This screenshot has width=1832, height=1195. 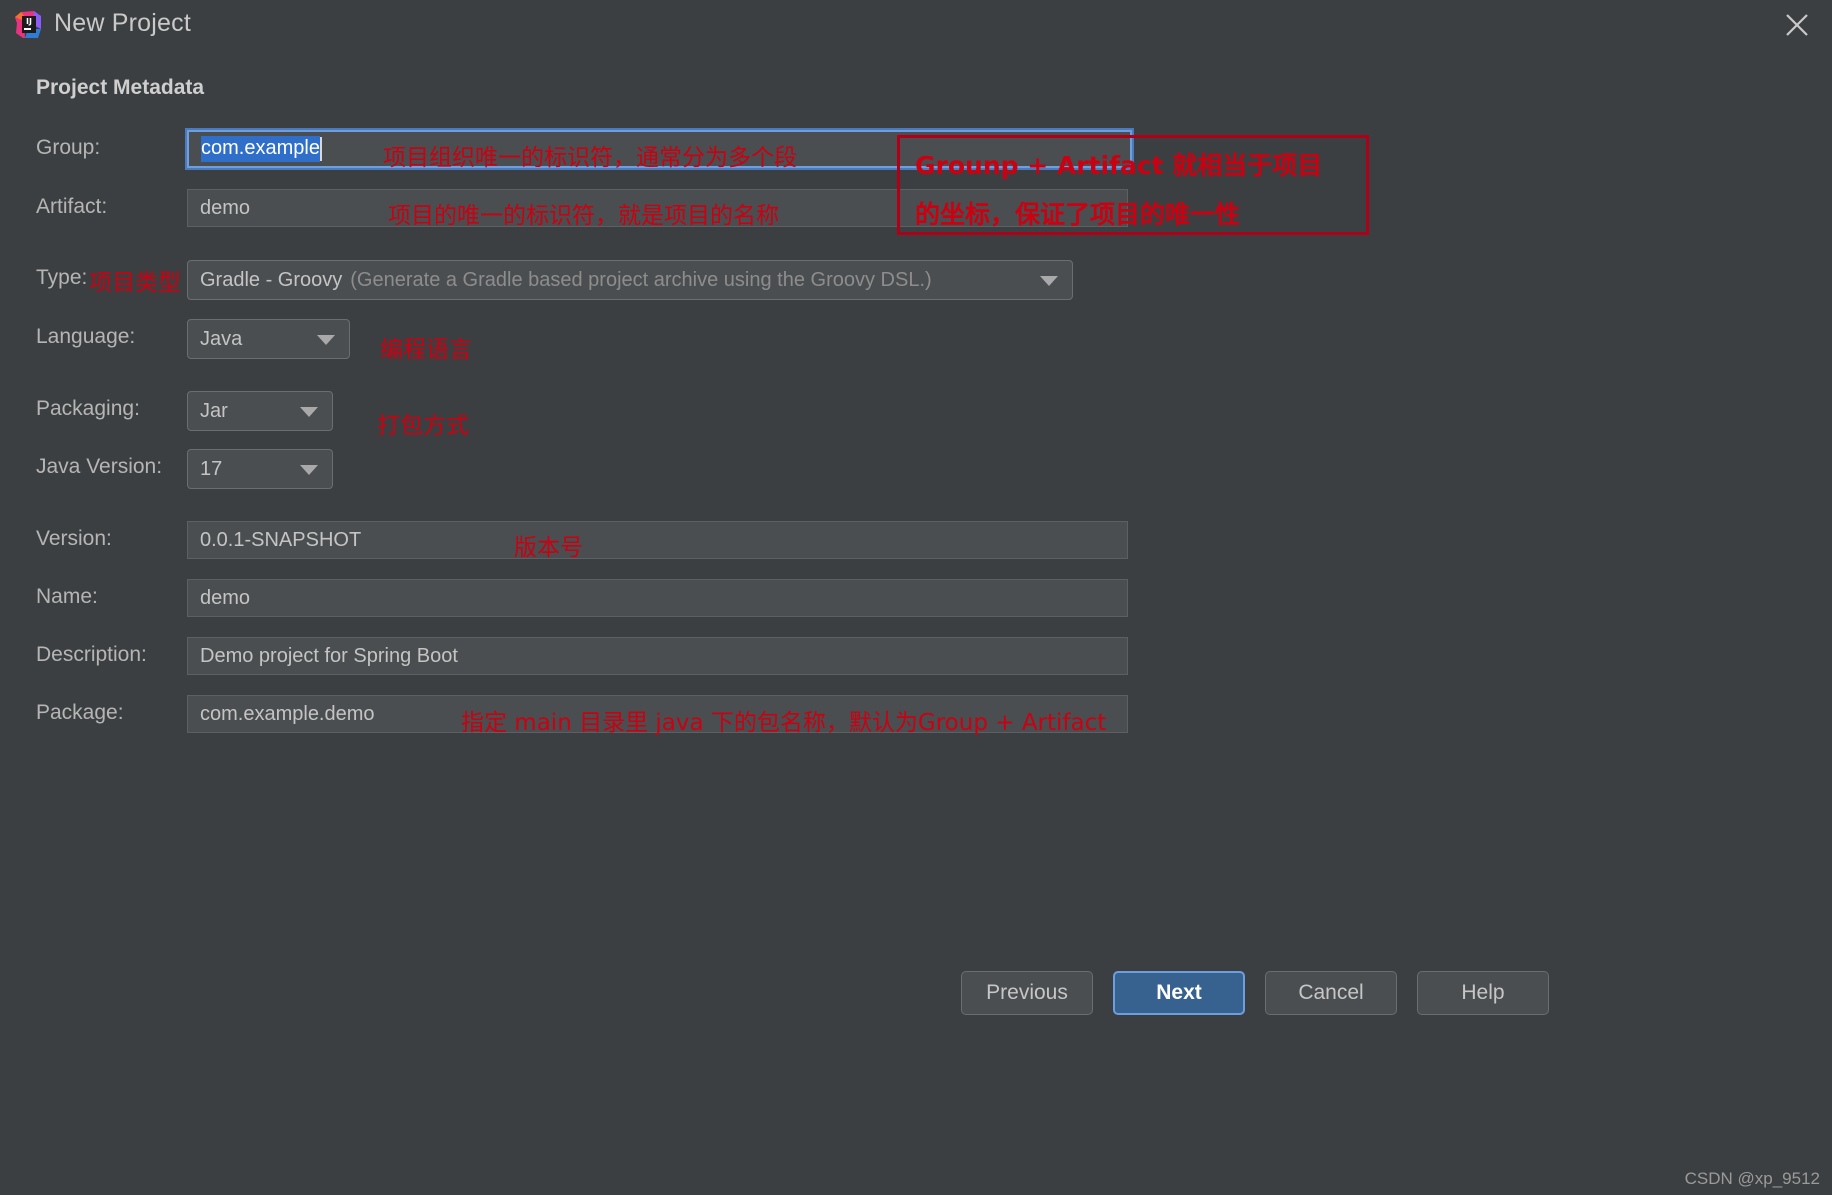 What do you see at coordinates (657, 540) in the screenshot?
I see `version-input: 0.0.1-SNAPSHOT` at bounding box center [657, 540].